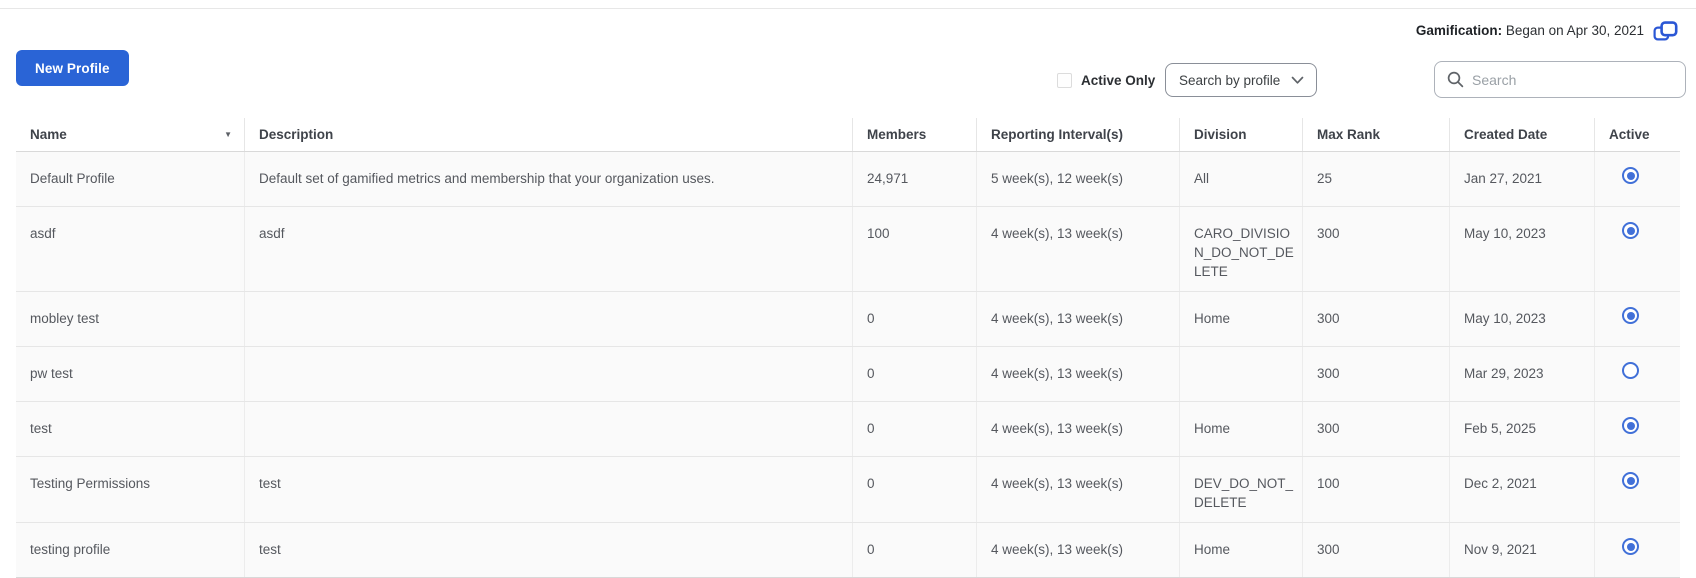 This screenshot has width=1696, height=578. I want to click on chevron-down-icon, so click(1297, 80).